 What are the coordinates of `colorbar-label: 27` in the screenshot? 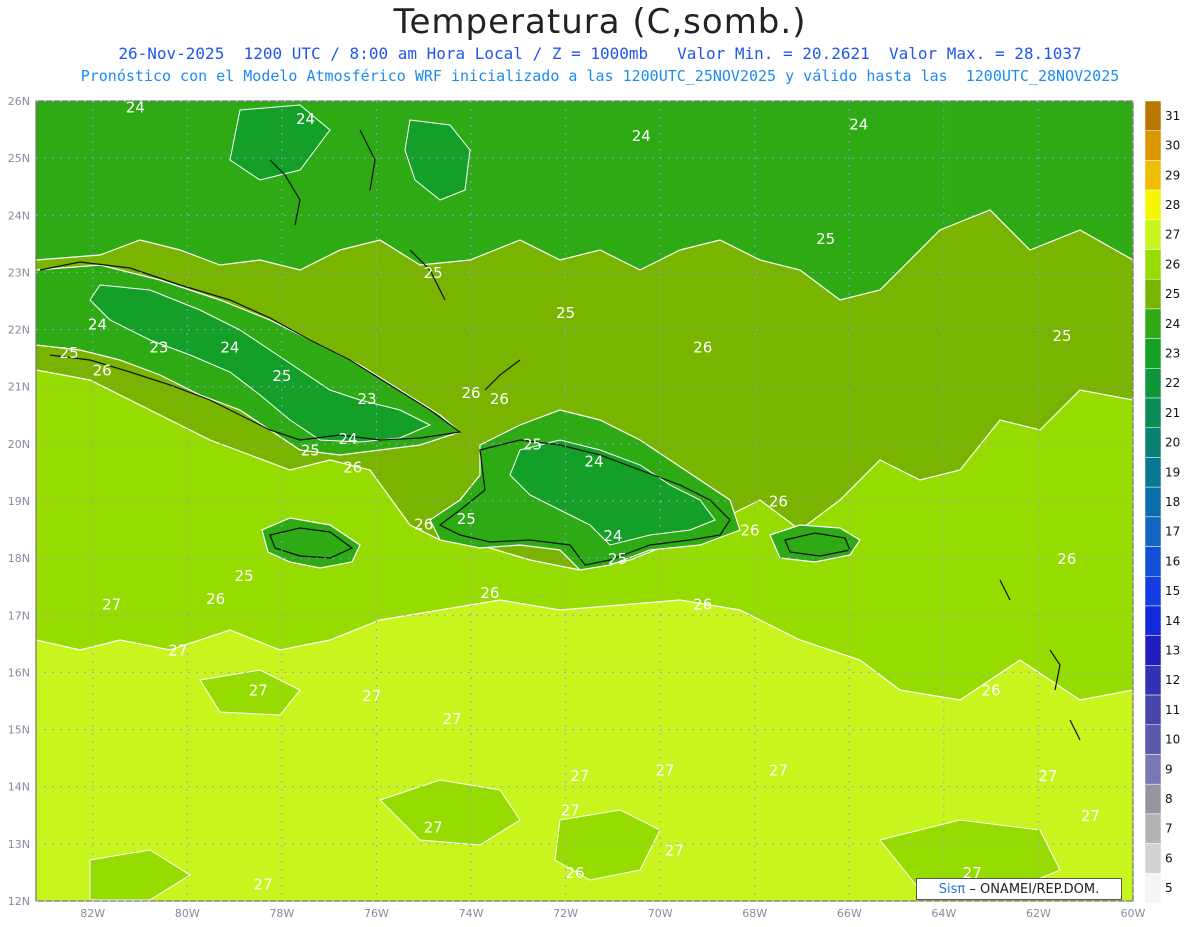 It's located at (1172, 235).